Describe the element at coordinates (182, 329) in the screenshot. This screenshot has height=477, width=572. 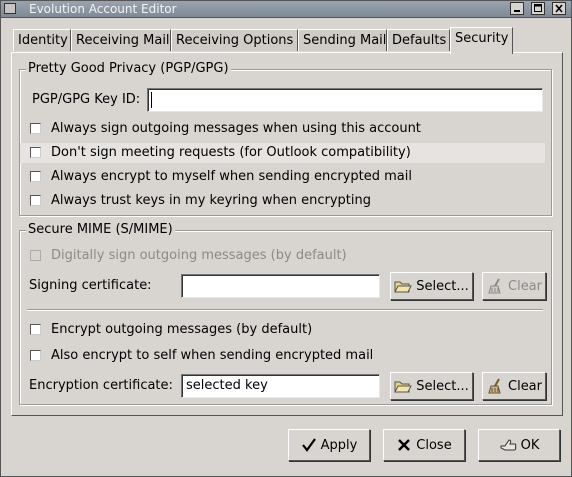
I see `encrypt-outgoing-label: Encrypt outgoing messages (by default)` at that location.